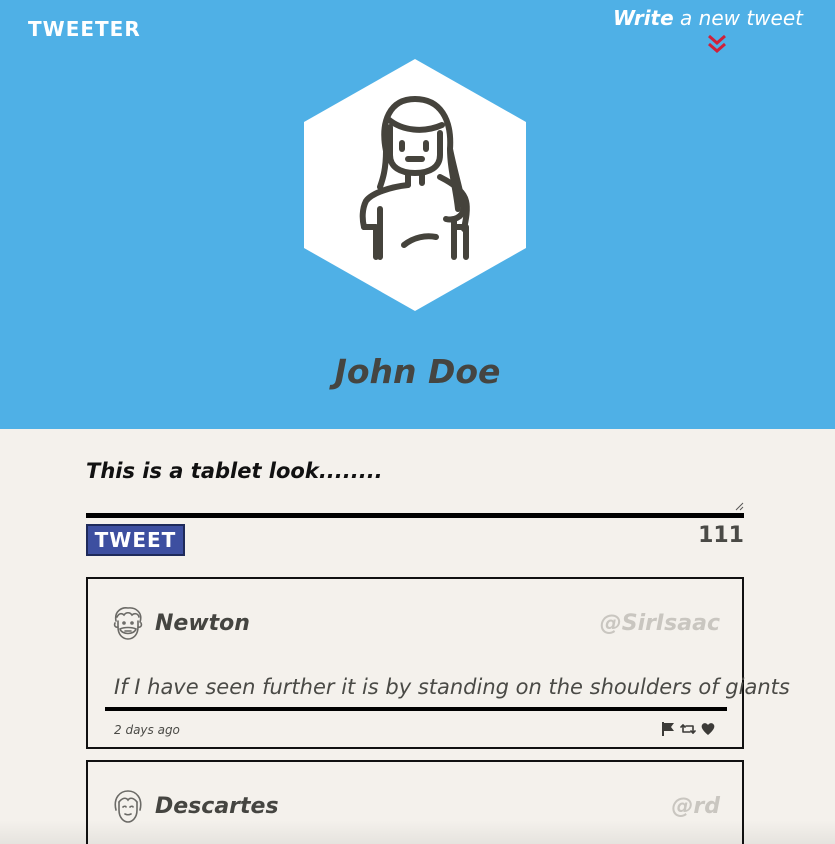 The width and height of the screenshot is (835, 844). What do you see at coordinates (717, 44) in the screenshot?
I see `double-chevron-down-icon` at bounding box center [717, 44].